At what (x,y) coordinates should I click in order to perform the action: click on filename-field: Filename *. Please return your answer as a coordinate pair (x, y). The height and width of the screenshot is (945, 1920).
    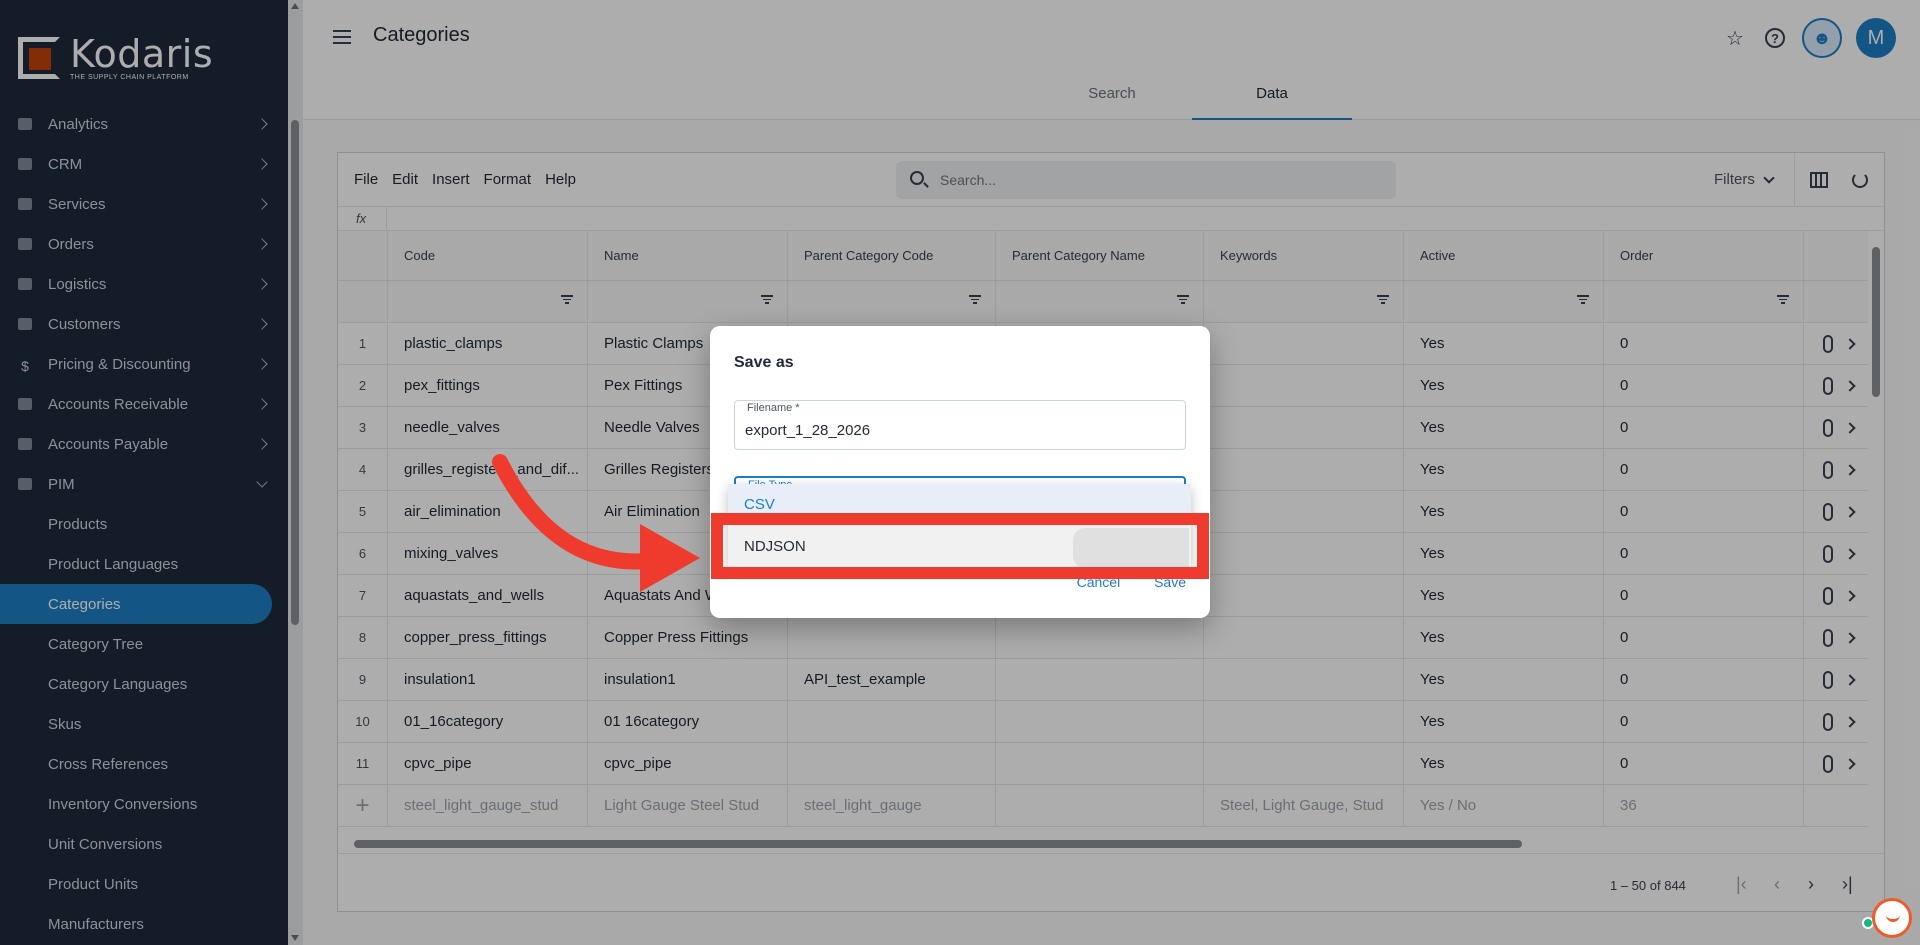
    Looking at the image, I should click on (960, 425).